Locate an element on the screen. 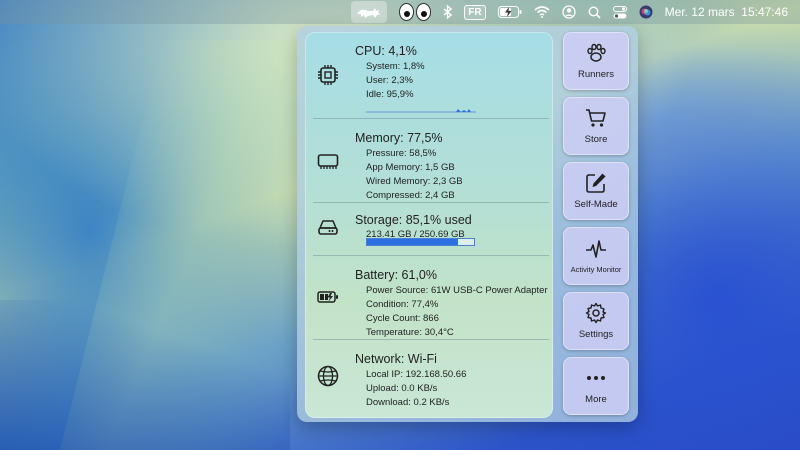  cpu-idle: Idle: 95,9% is located at coordinates (390, 94).